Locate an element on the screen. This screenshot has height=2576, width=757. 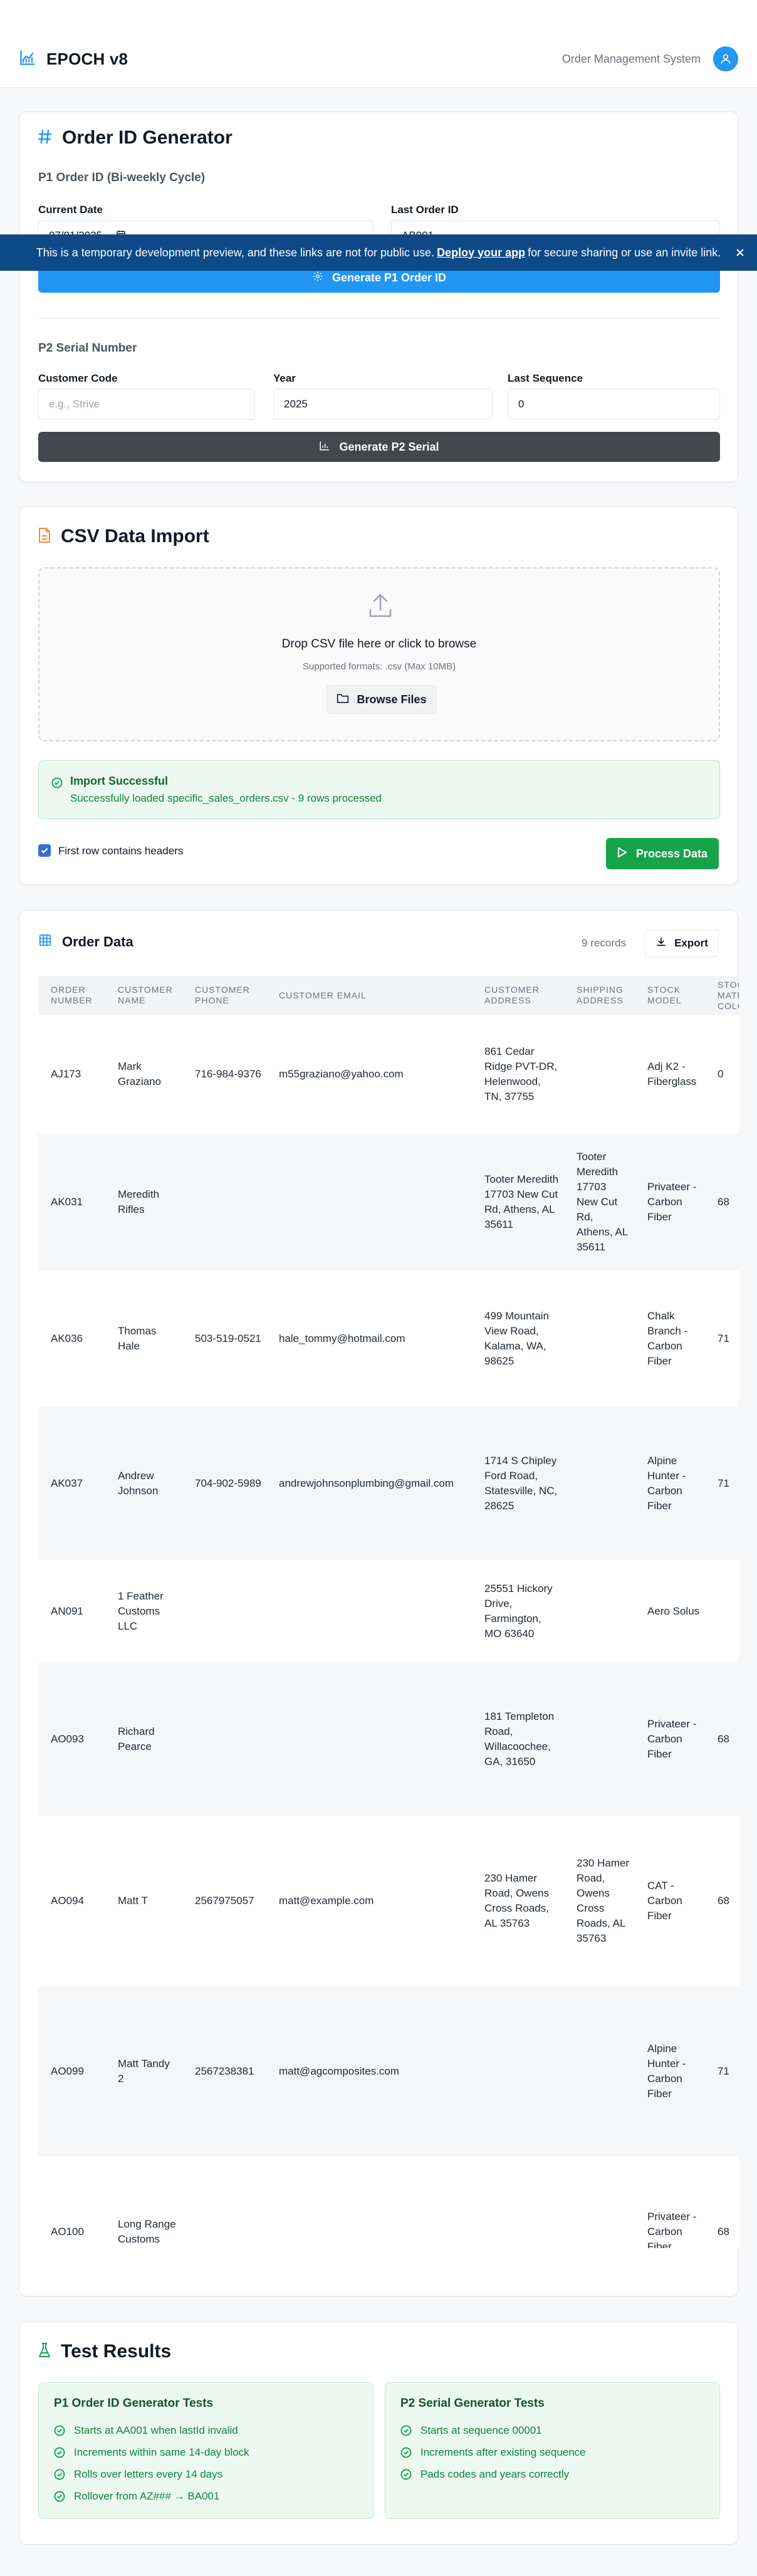
table-cell: 2567975057 is located at coordinates (224, 1901).